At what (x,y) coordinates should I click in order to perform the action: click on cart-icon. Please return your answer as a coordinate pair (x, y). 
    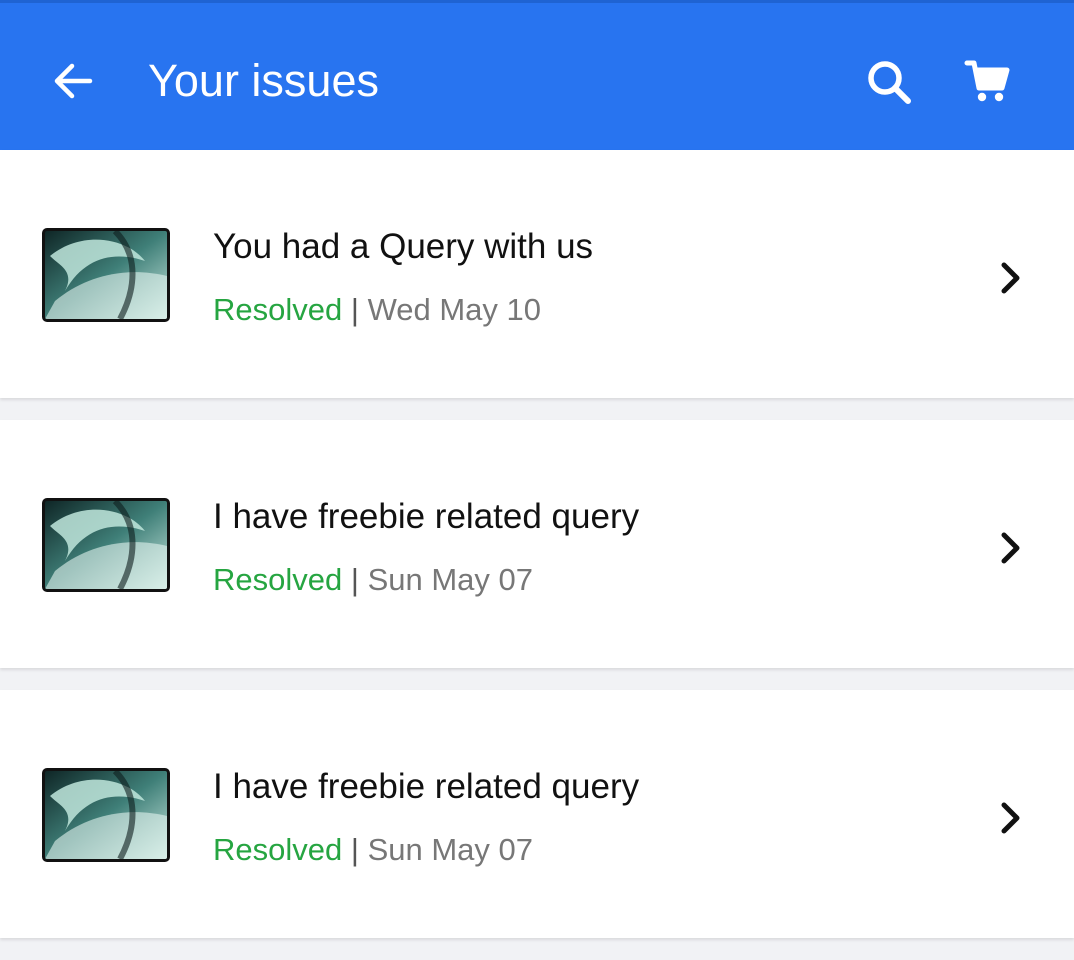
    Looking at the image, I should click on (987, 81).